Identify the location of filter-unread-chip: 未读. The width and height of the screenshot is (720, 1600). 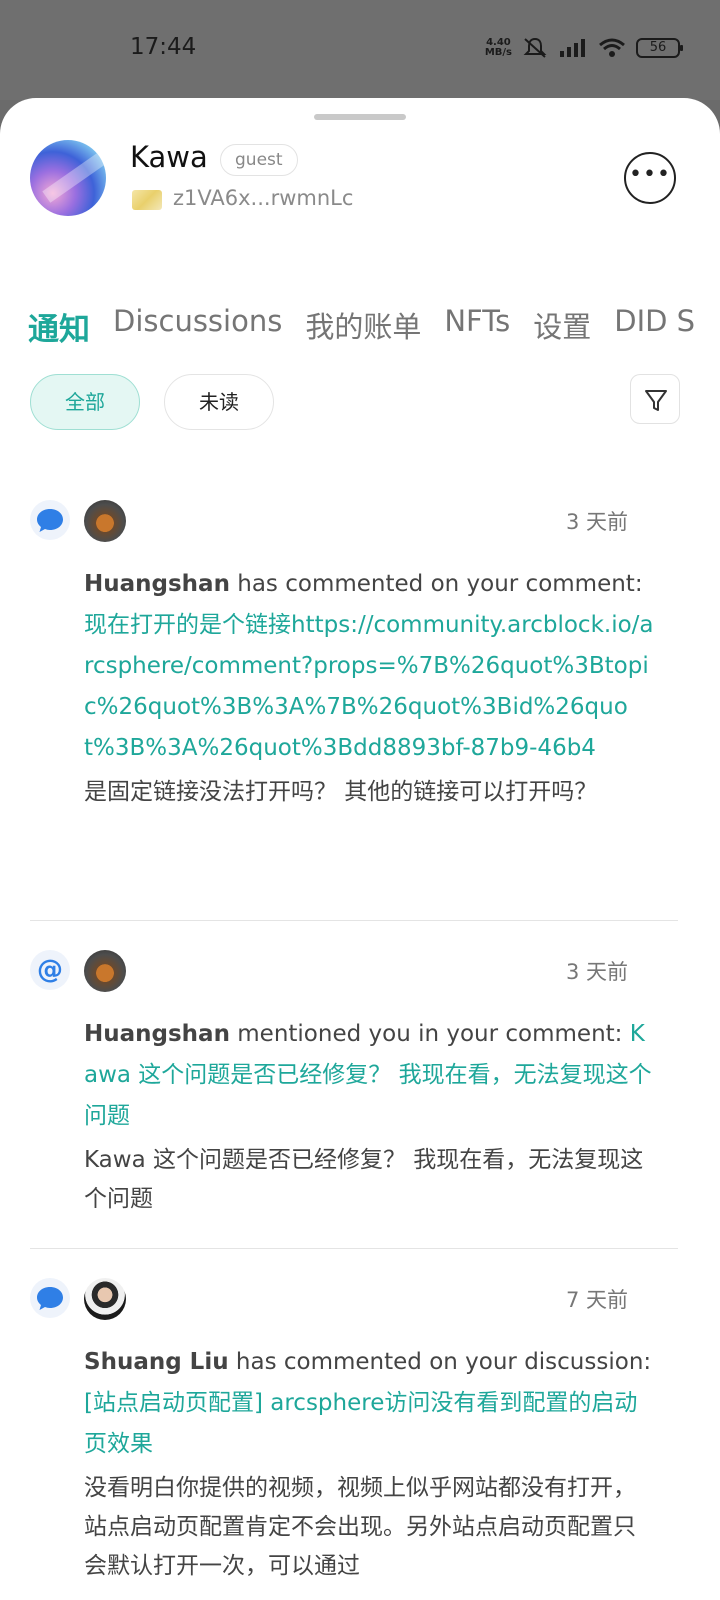
(219, 402).